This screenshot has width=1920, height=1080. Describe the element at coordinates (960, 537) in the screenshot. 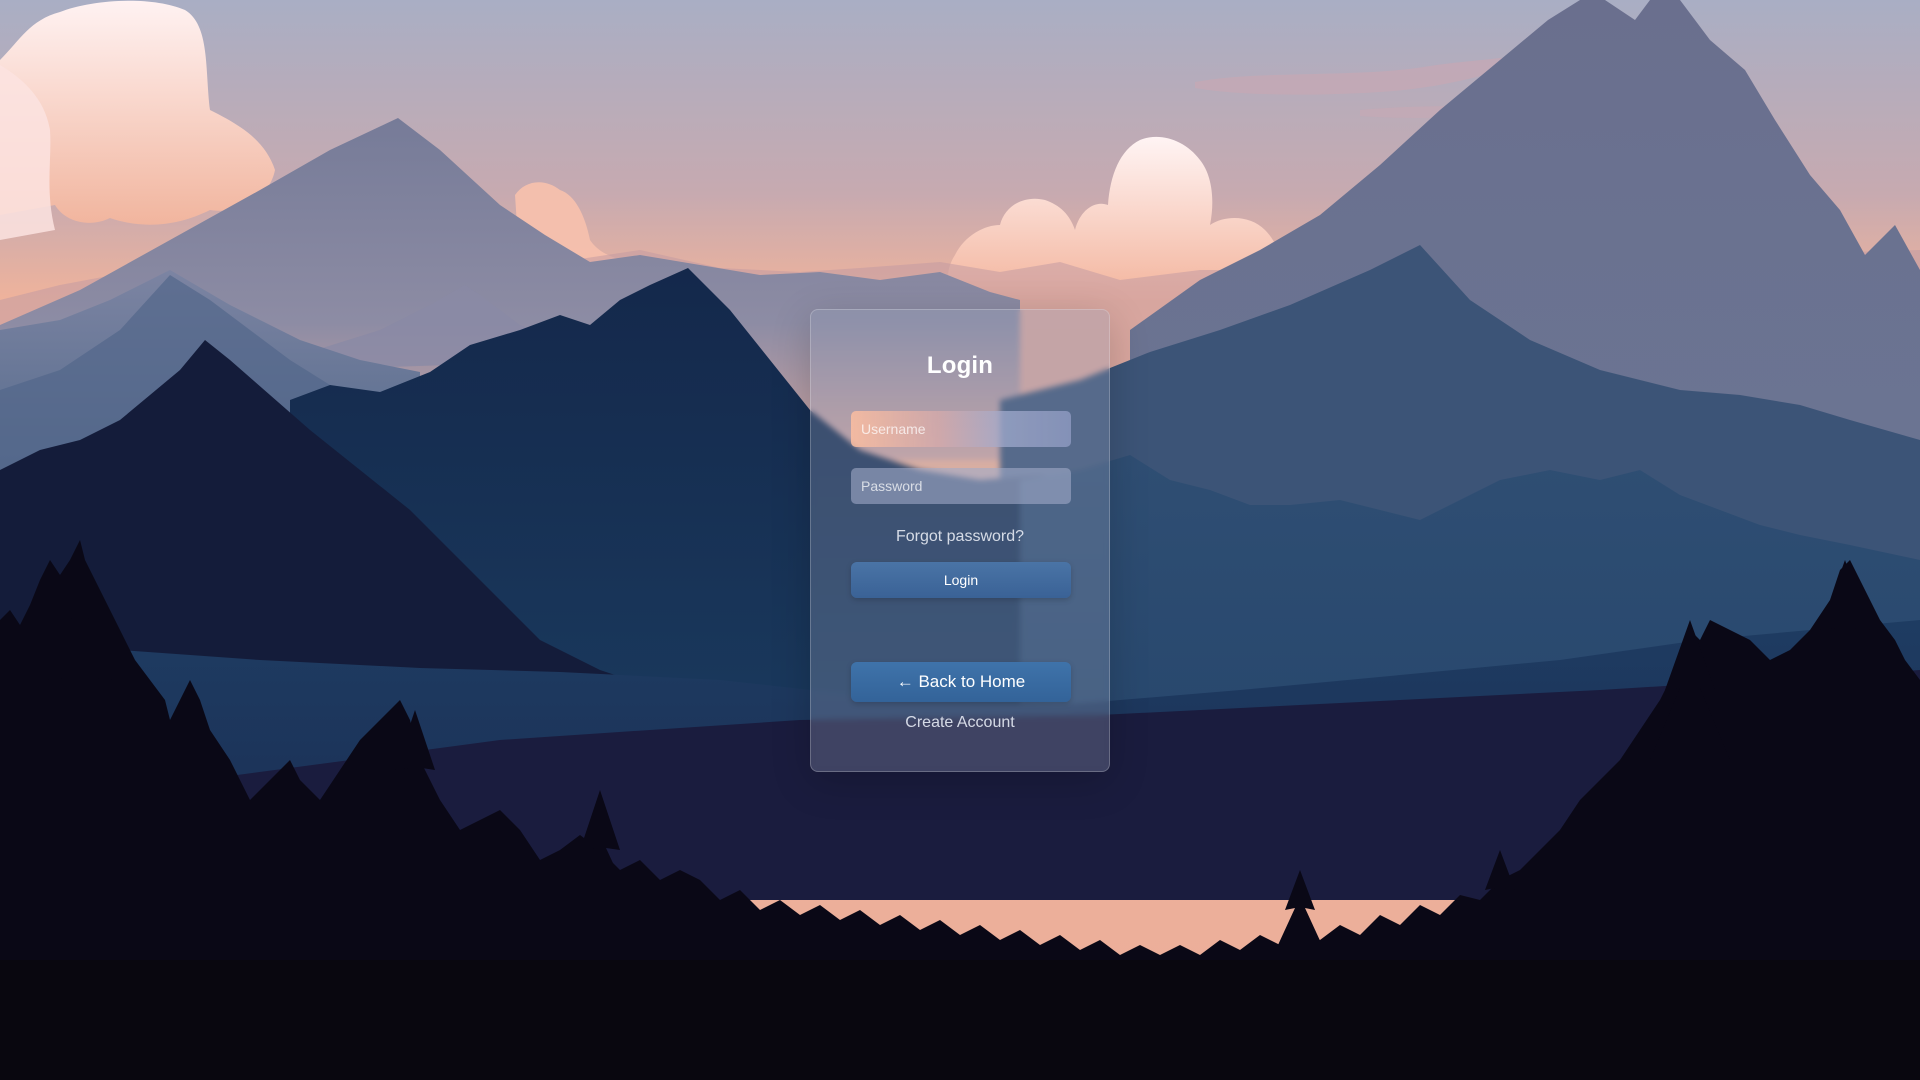

I see `forgot-password-link: Forgot password?` at that location.